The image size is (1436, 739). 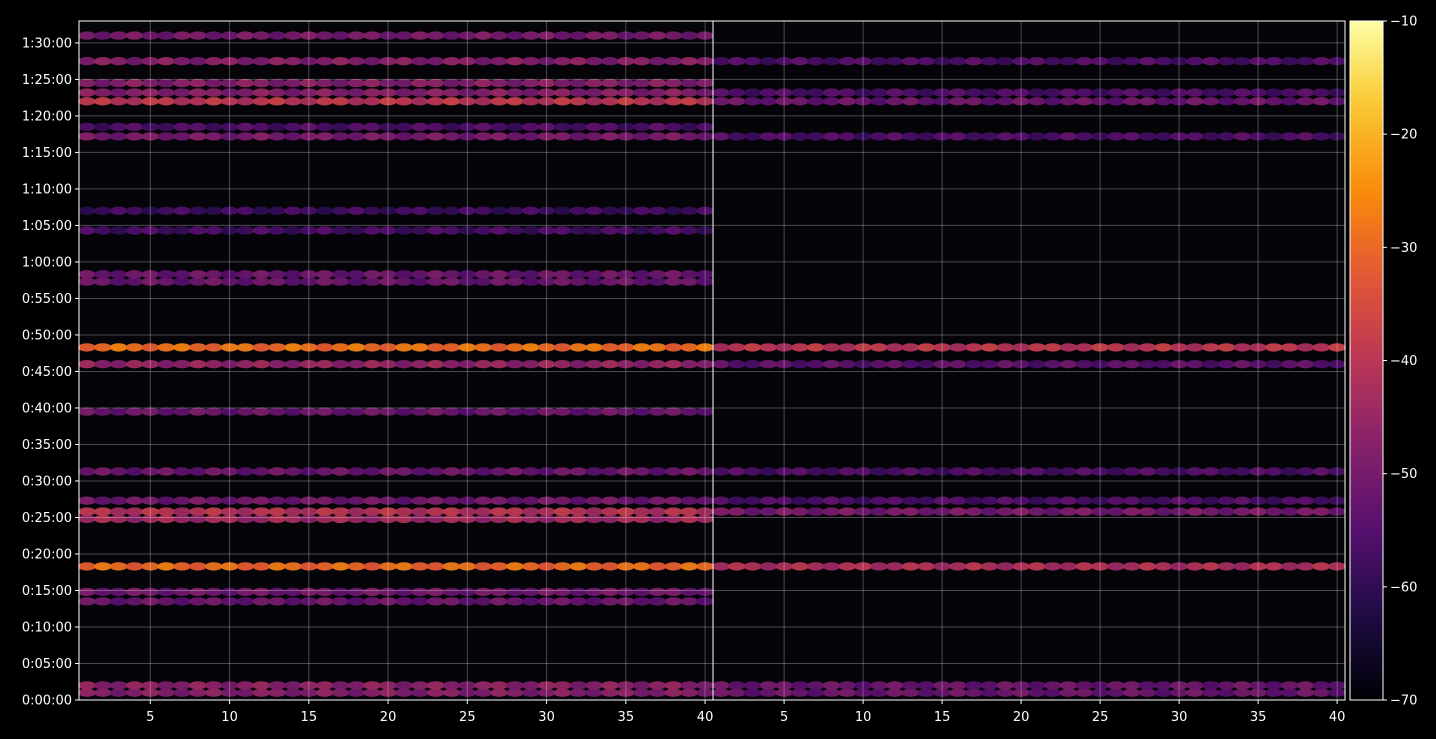 What do you see at coordinates (1366, 360) in the screenshot?
I see `colorbar-gradient` at bounding box center [1366, 360].